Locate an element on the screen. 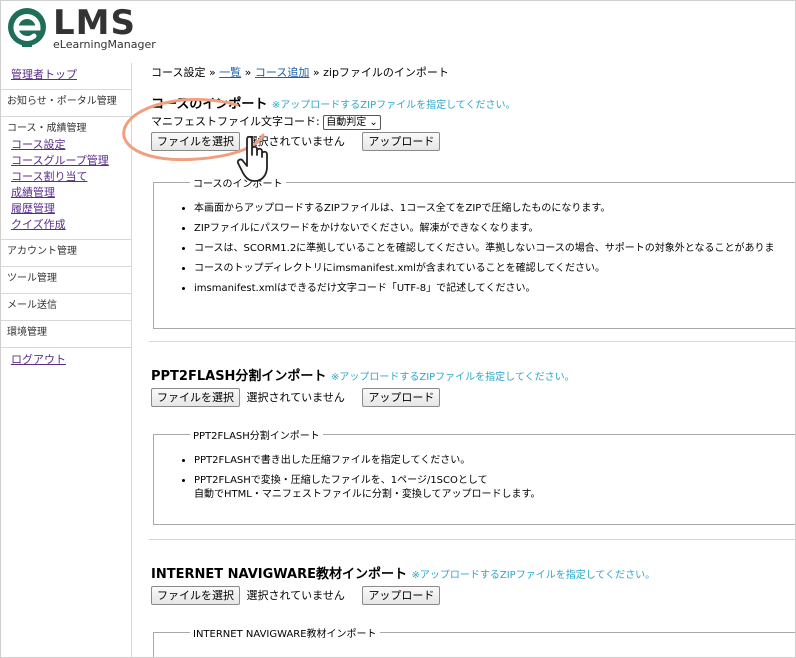 Image resolution: width=796 pixels, height=658 pixels. manifest-encoding-select: 自動判定 ⌄ is located at coordinates (352, 122).